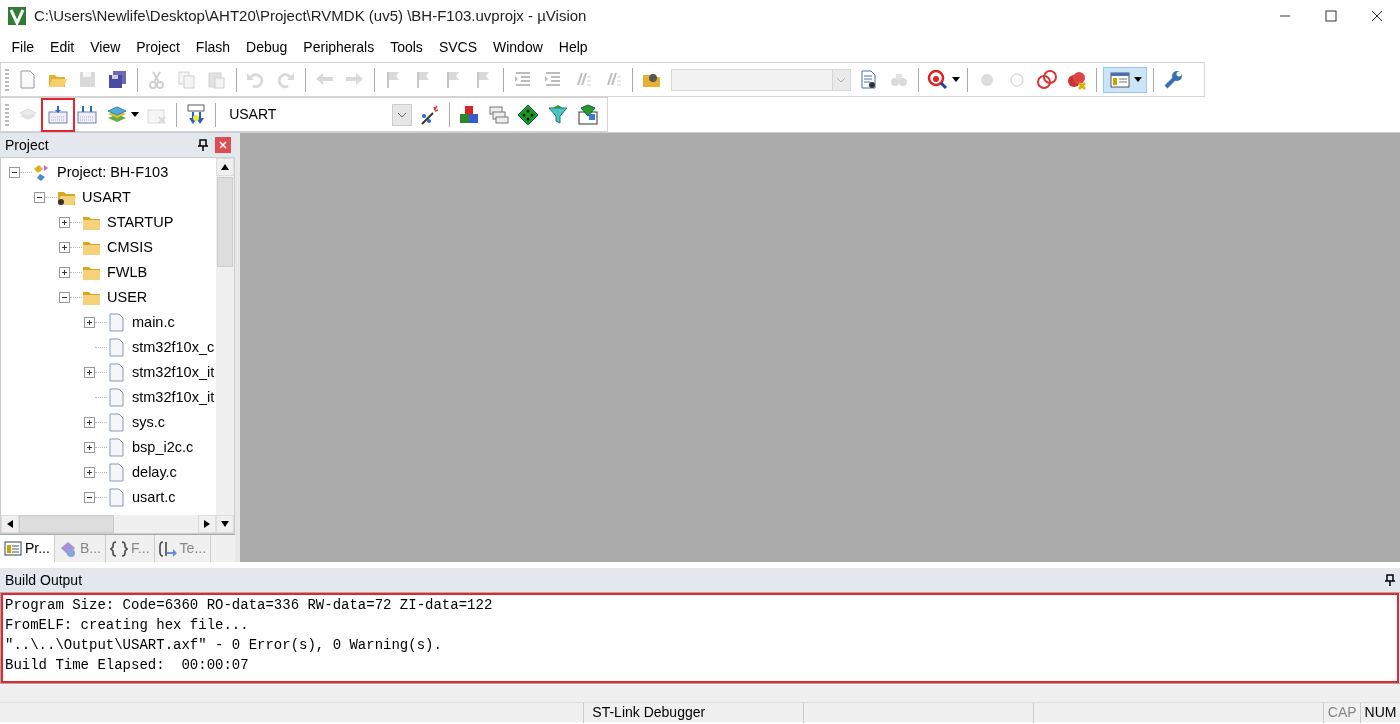 The image size is (1400, 724). Describe the element at coordinates (249, 605) in the screenshot. I see `output-line: Program Size: Code=6360 RO-data=336 RW-data=72 ZI-data=122` at that location.